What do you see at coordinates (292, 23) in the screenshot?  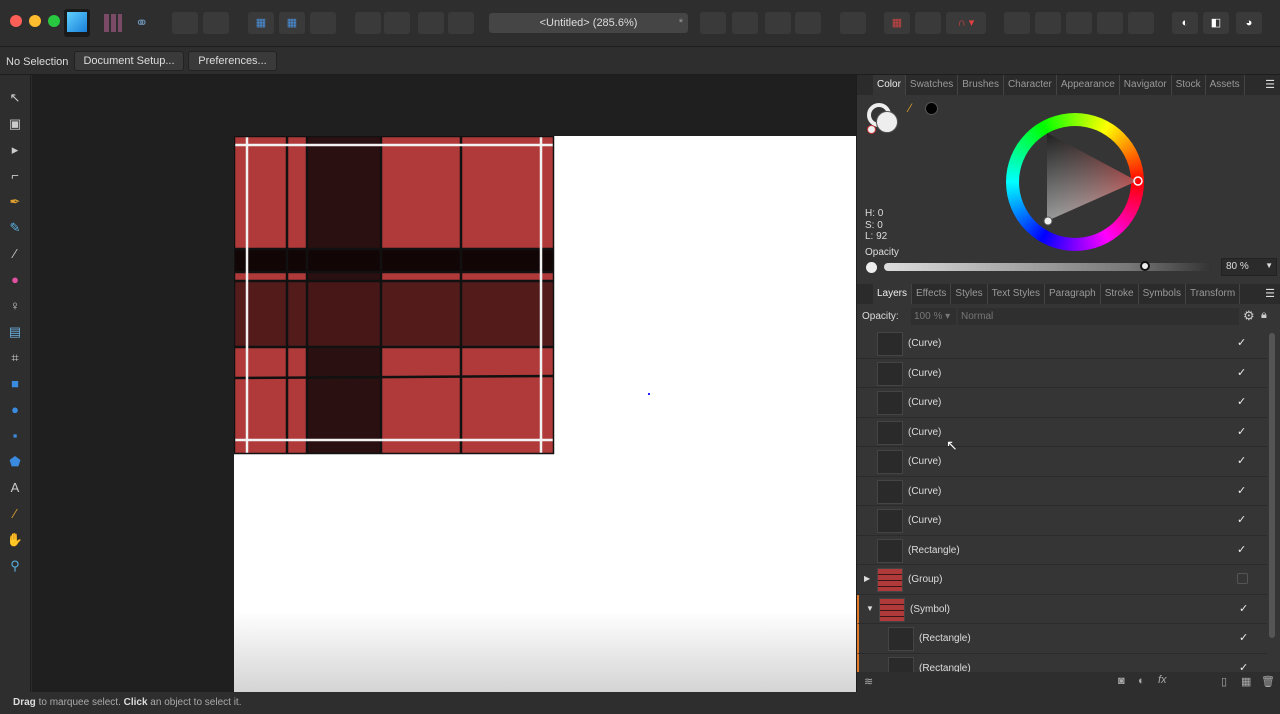 I see `snap-bounds-icon: ▦` at bounding box center [292, 23].